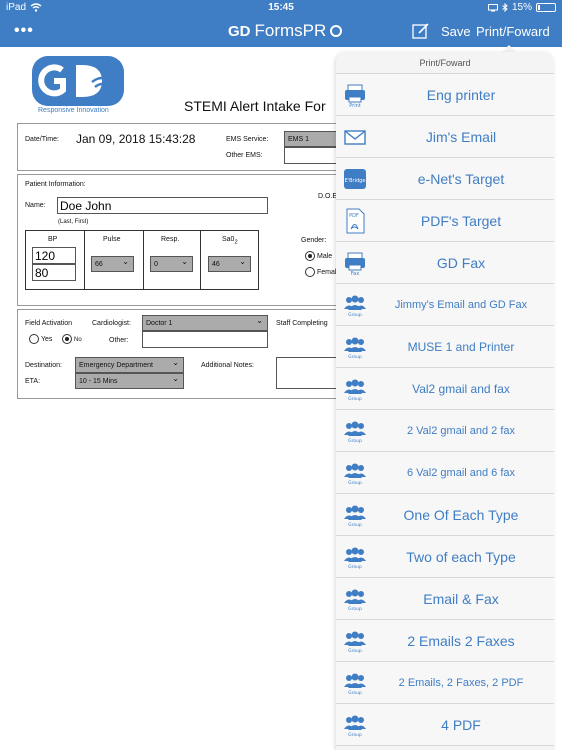 The image size is (562, 750). I want to click on popover-title: Print/Foward, so click(445, 63).